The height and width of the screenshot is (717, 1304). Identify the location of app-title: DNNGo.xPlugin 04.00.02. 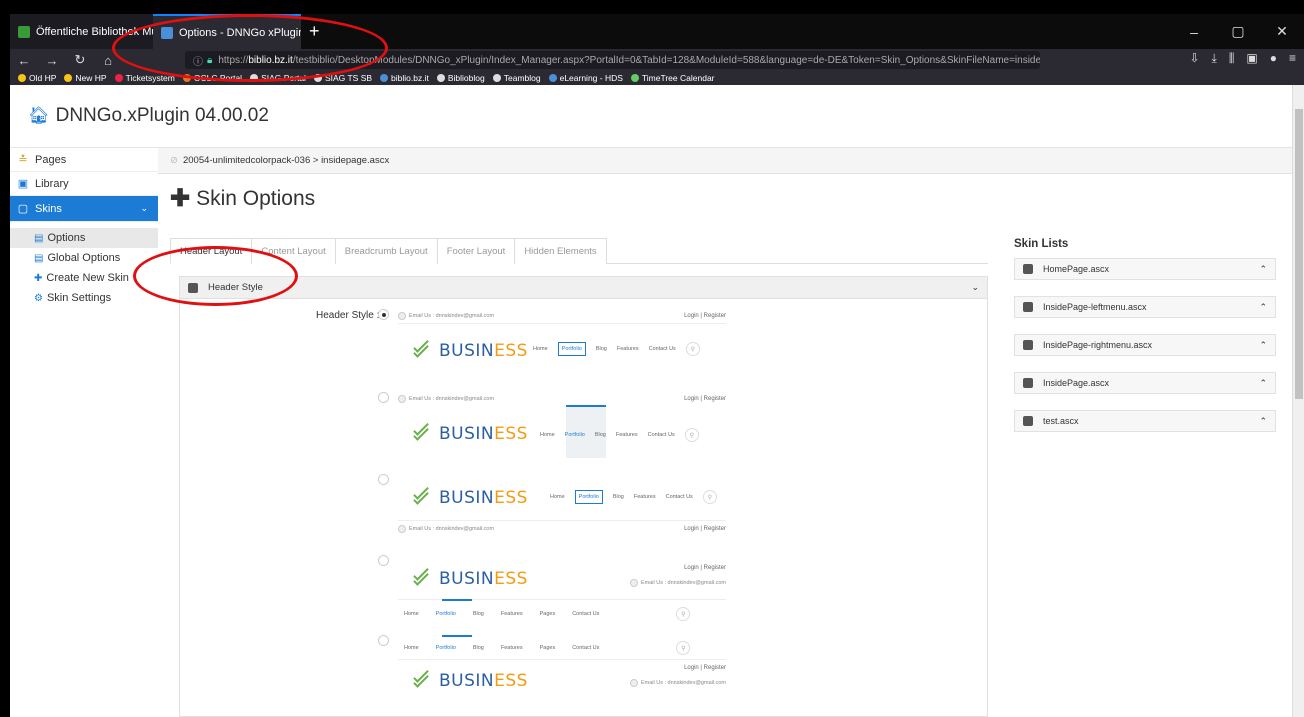
(162, 115).